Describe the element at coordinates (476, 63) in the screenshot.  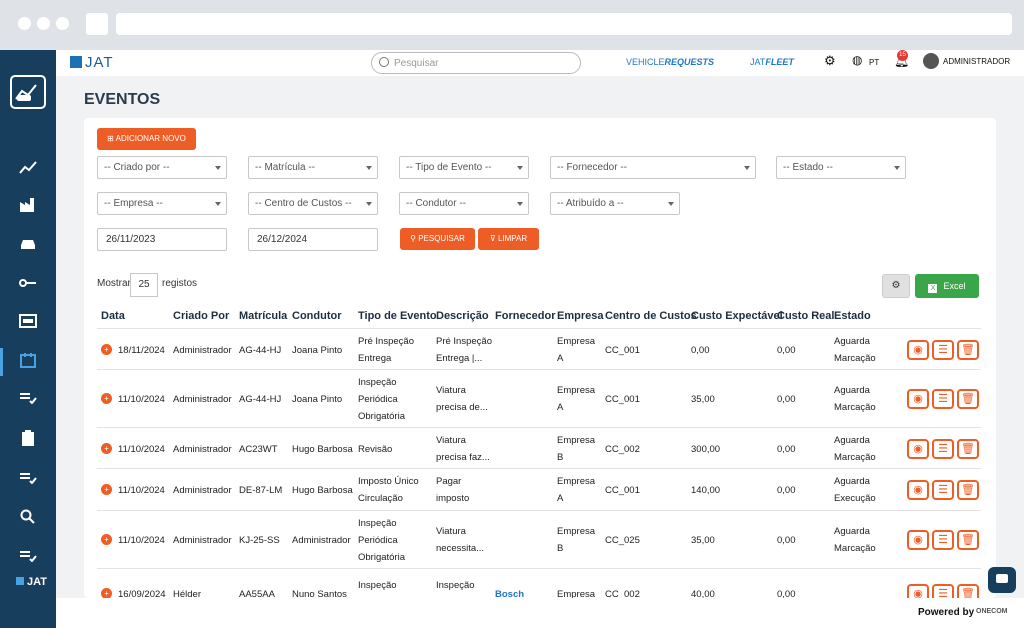
I see `search-input: Pesquisar` at that location.